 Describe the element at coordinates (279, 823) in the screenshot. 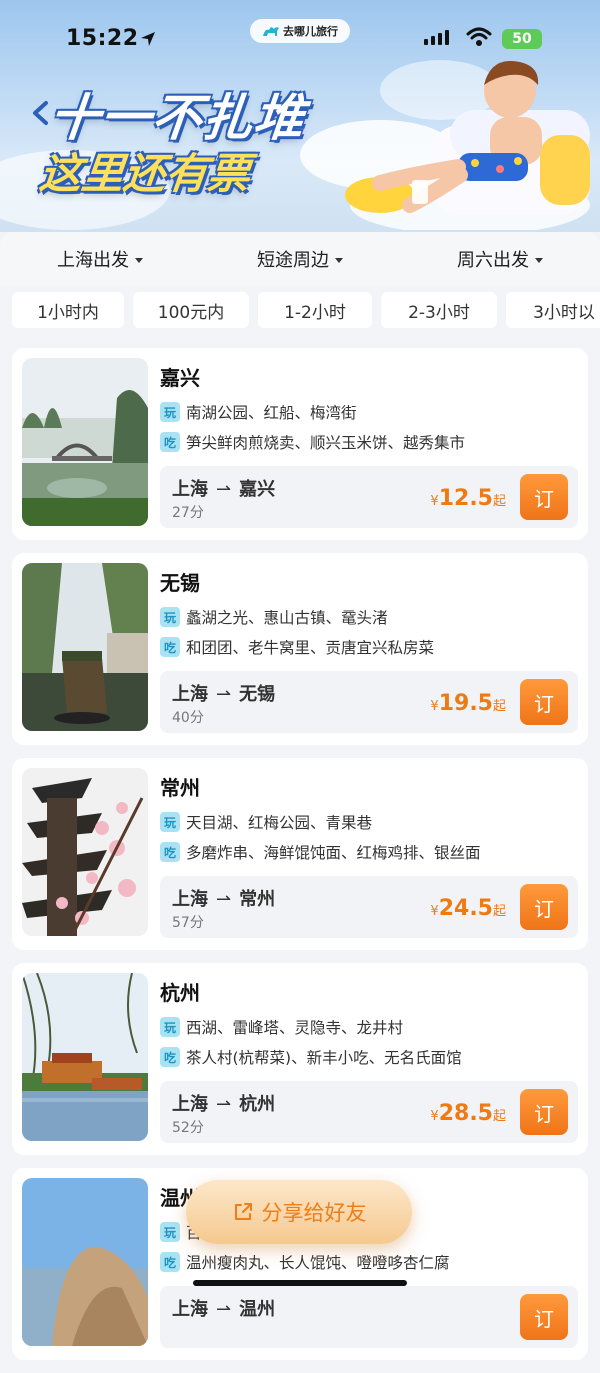

I see `attractions-text: 天目湖、红梅公园、青果巷` at that location.